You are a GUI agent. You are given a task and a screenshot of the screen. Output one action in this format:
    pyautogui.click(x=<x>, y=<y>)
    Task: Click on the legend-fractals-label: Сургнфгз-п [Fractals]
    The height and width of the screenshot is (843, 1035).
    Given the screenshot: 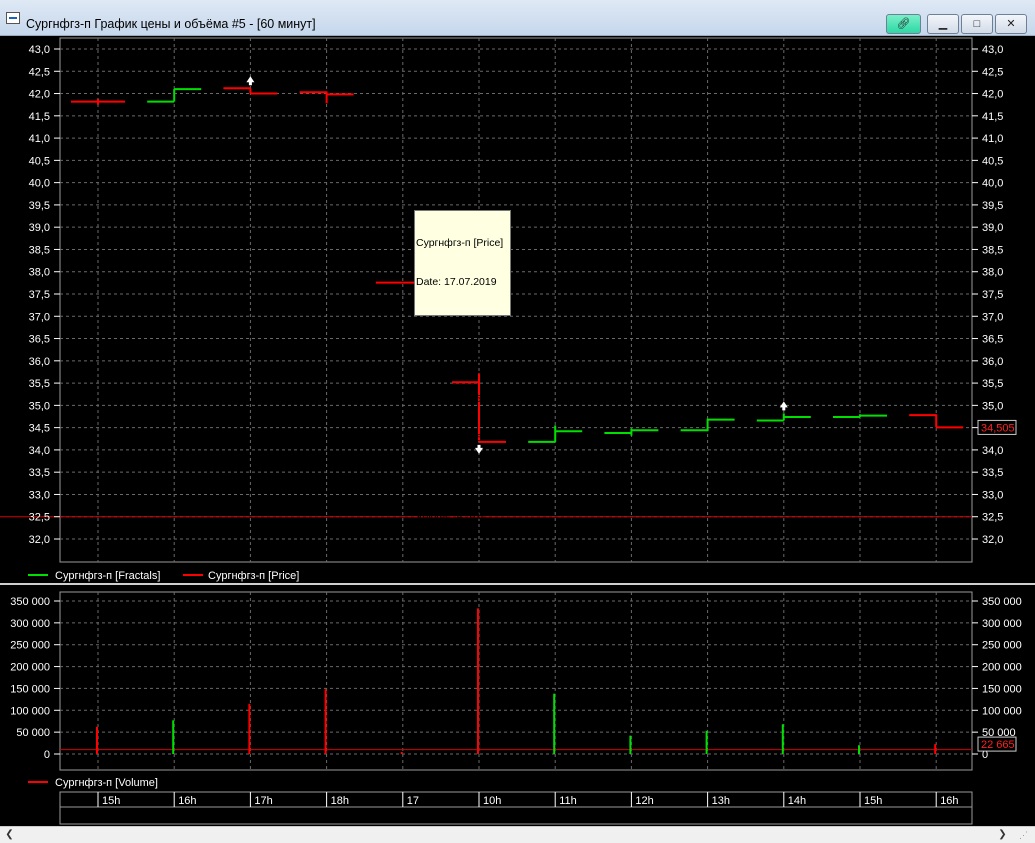 What is the action you would take?
    pyautogui.click(x=107, y=576)
    